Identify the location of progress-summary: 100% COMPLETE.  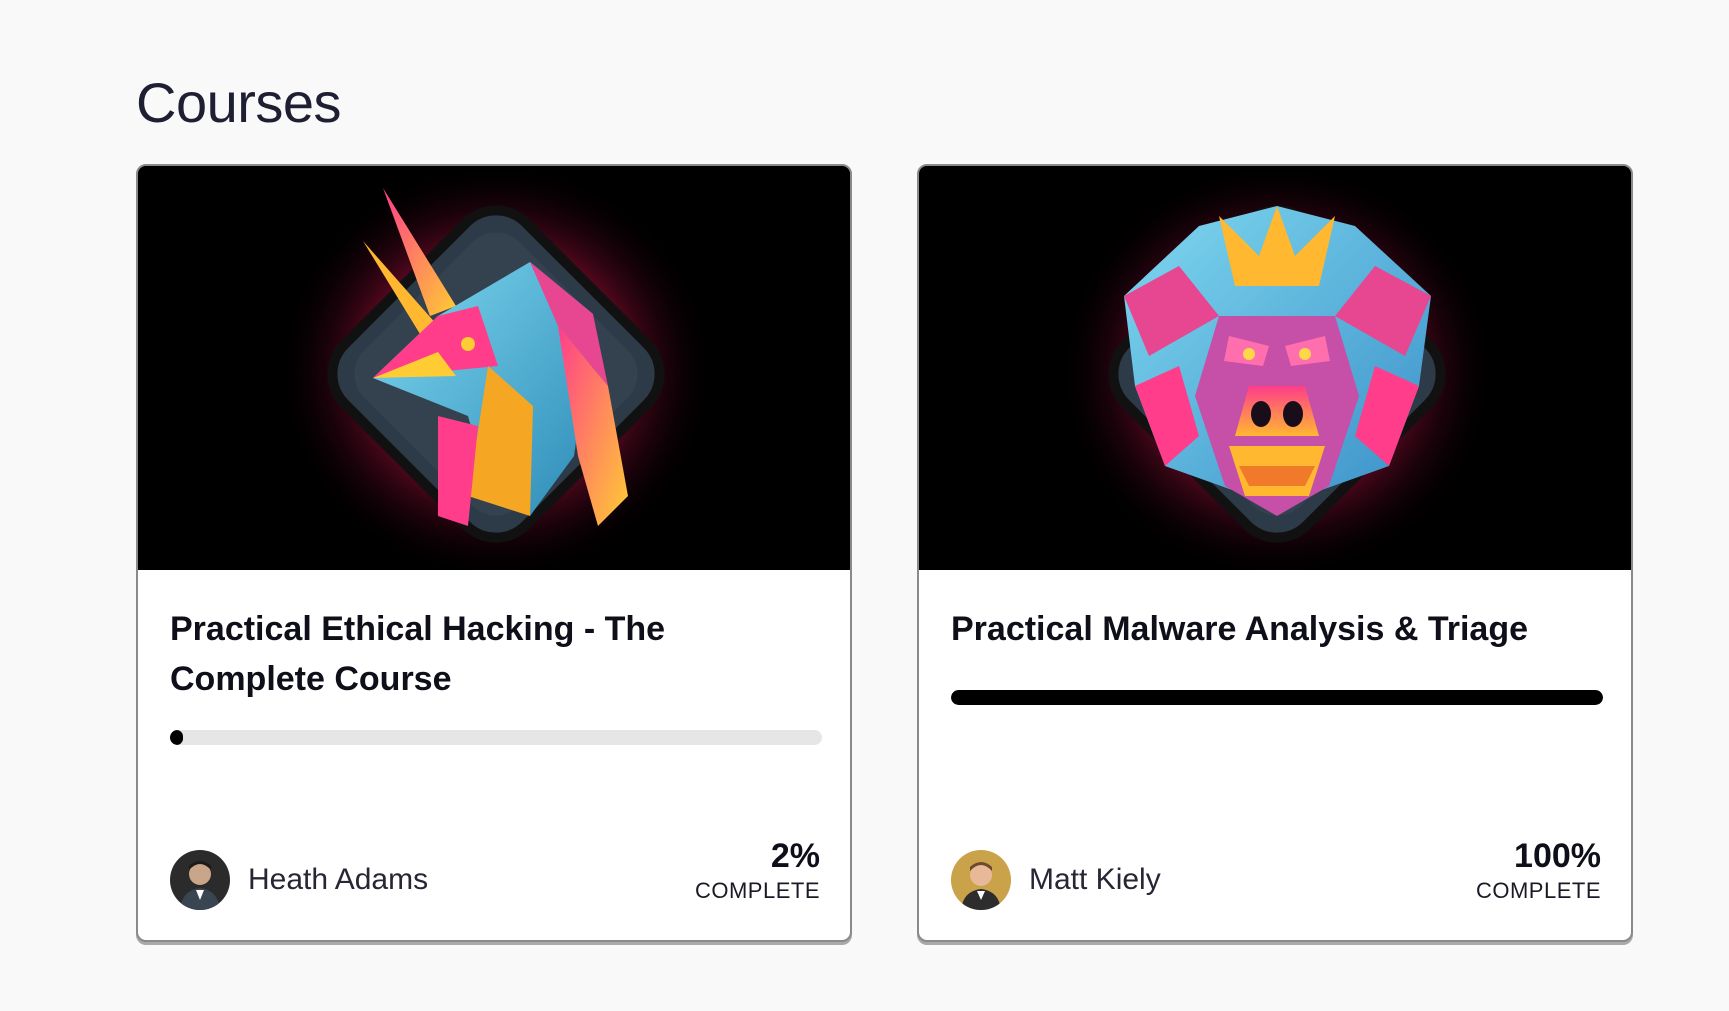
(1538, 870).